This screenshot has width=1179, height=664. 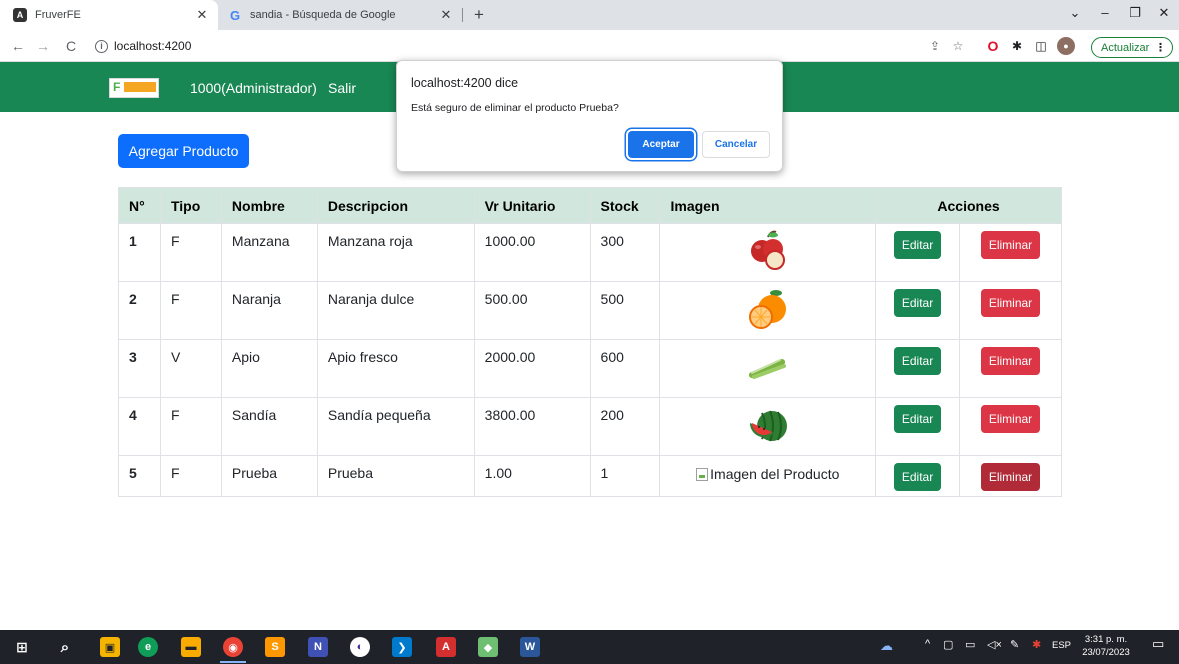 I want to click on clock: 3:31 p. m. 23/07/2023, so click(x=1106, y=646).